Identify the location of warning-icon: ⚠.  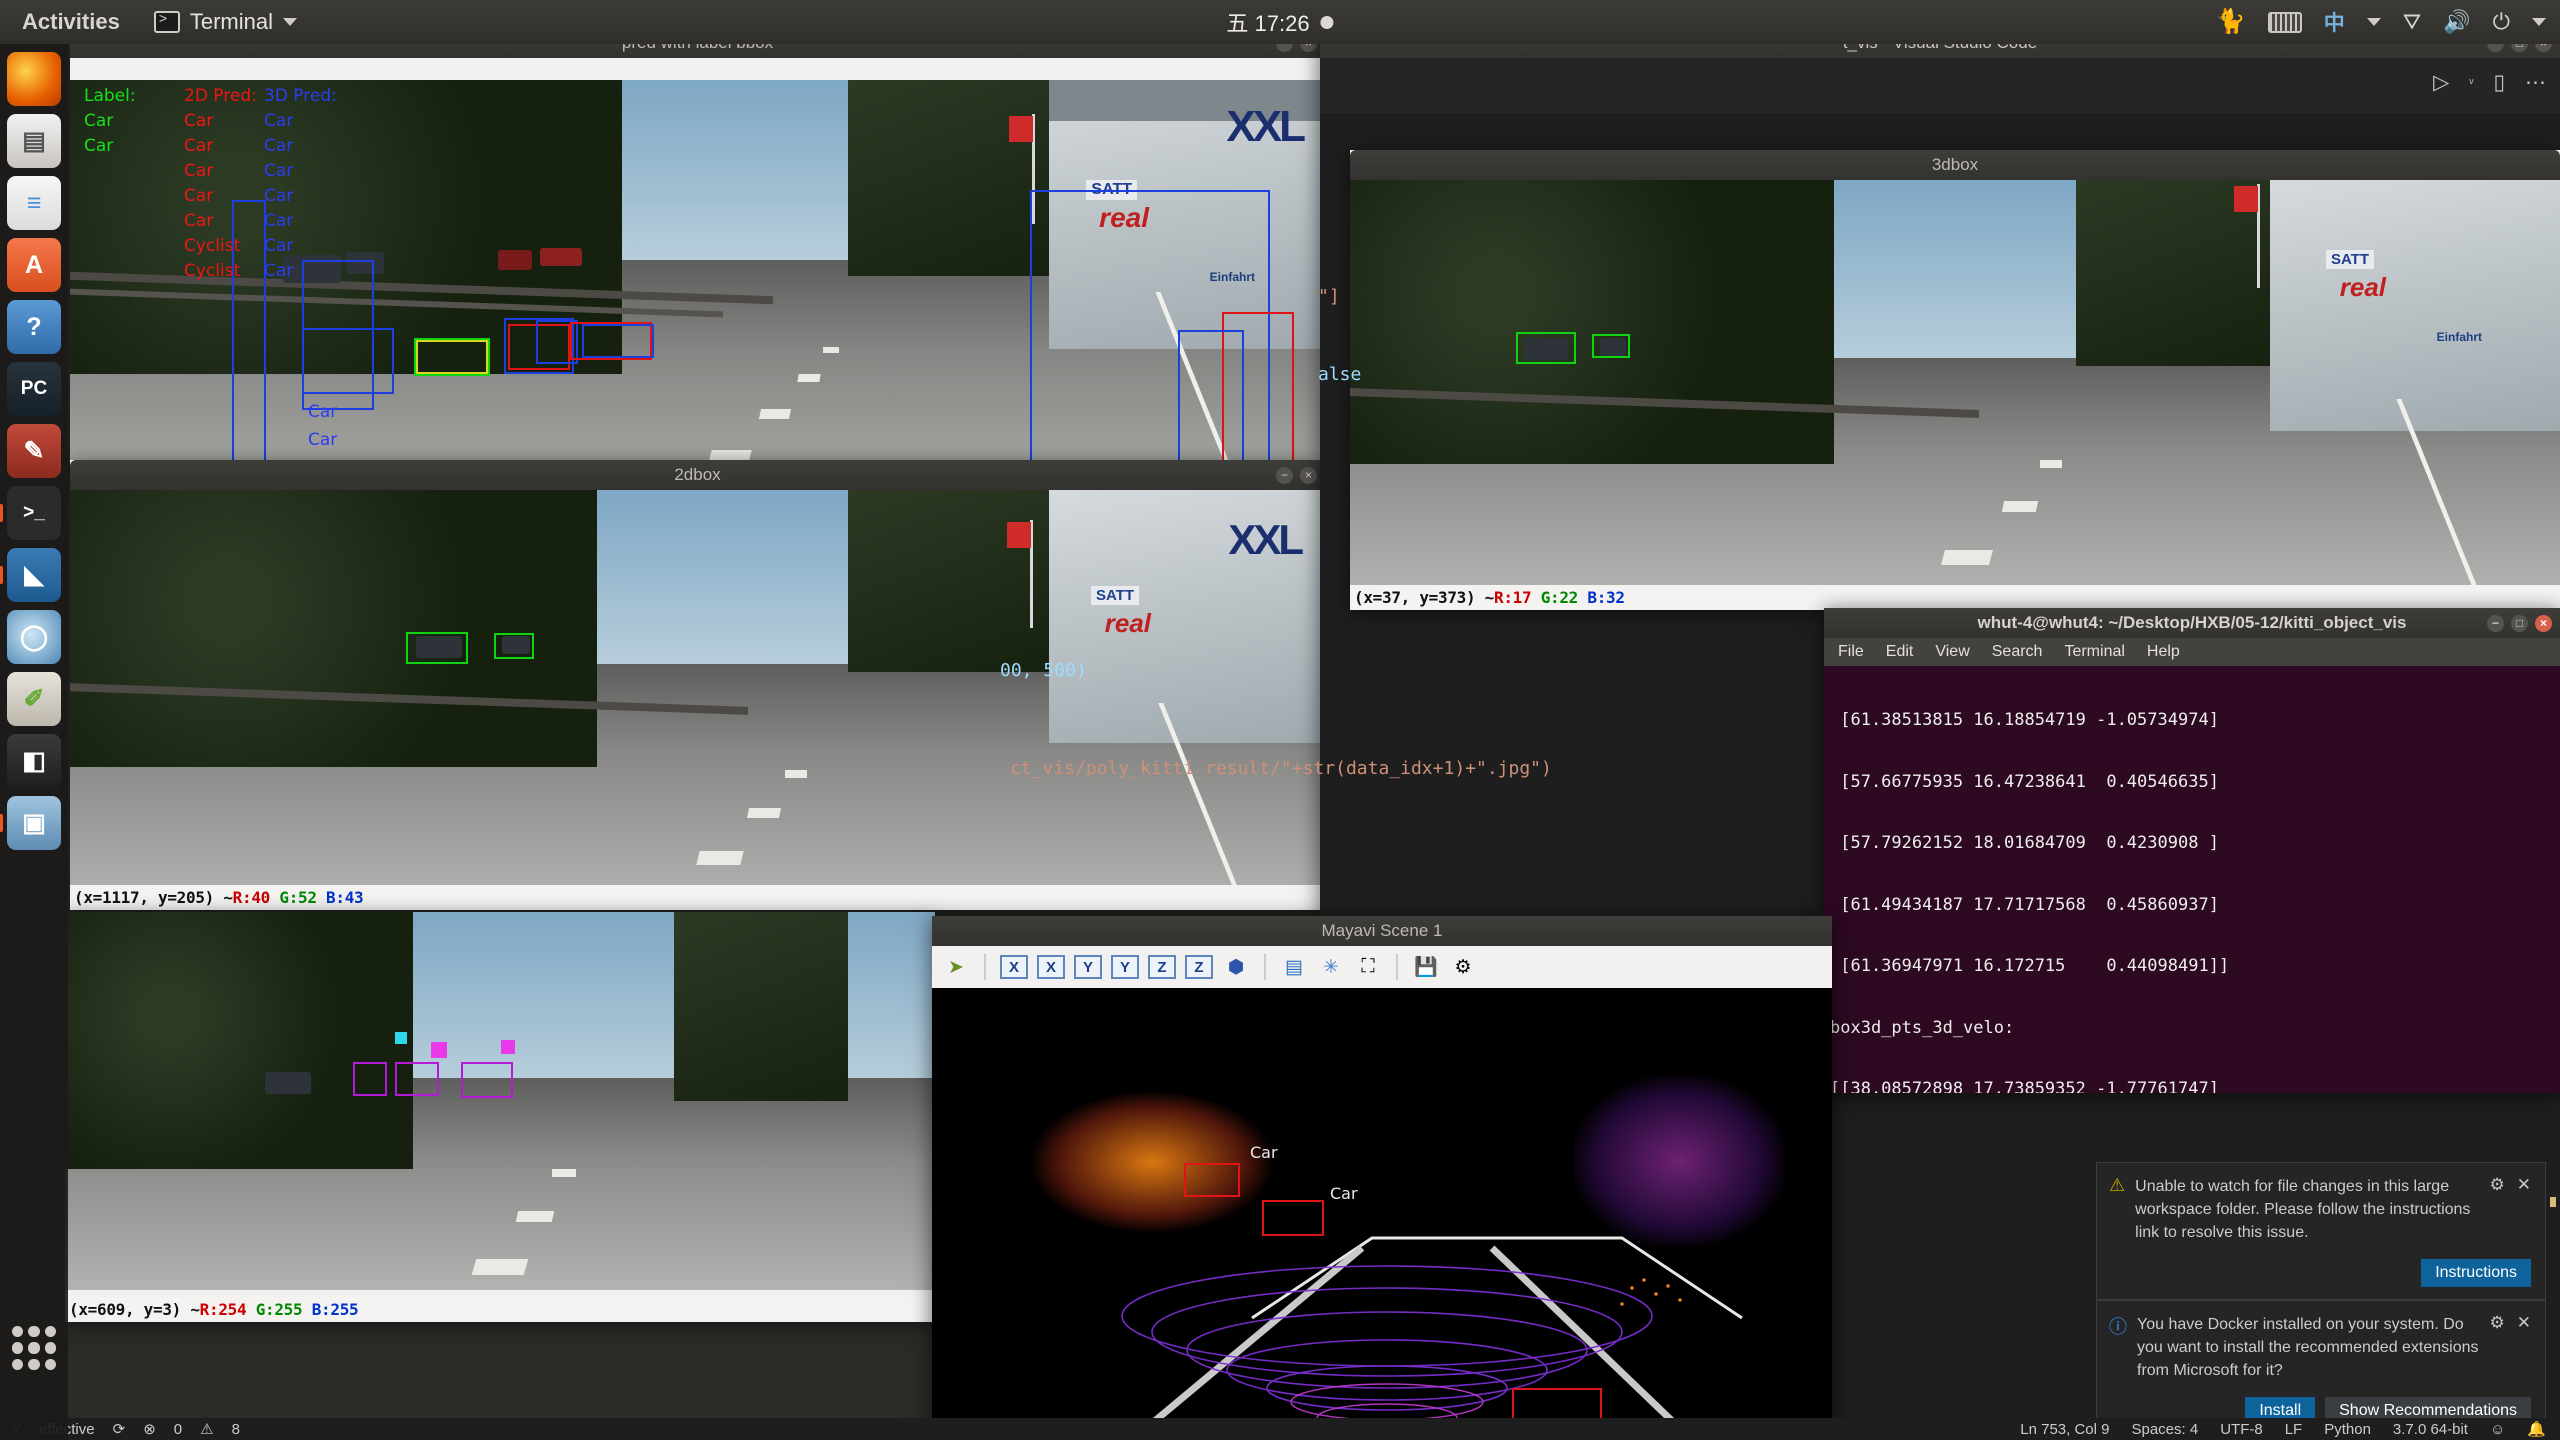
(206, 1429).